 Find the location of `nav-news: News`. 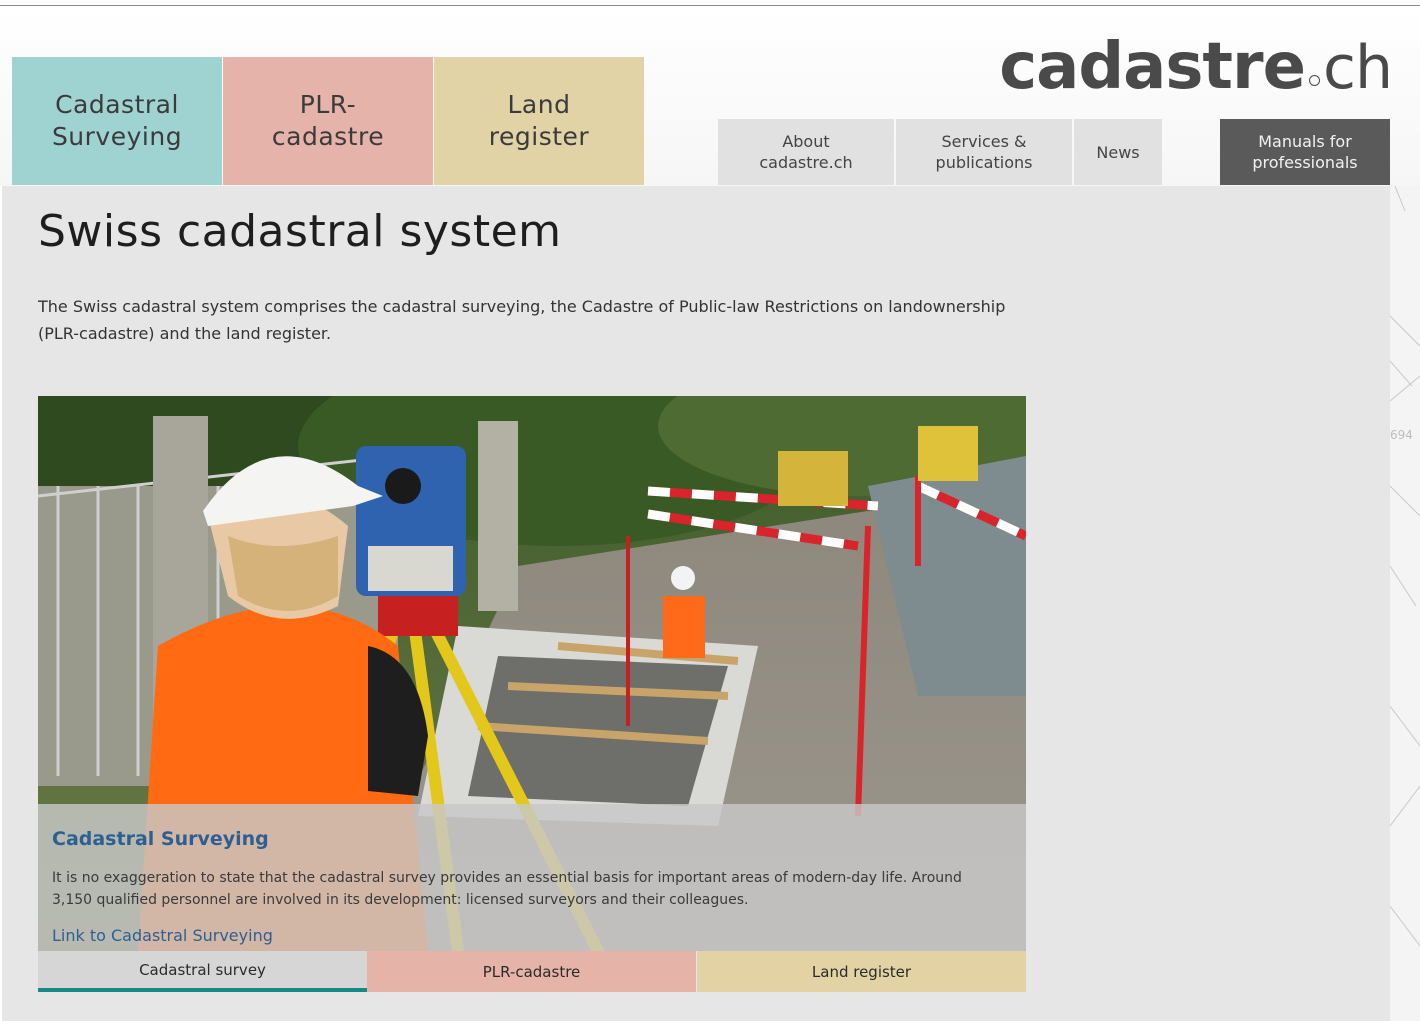

nav-news: News is located at coordinates (1118, 152).